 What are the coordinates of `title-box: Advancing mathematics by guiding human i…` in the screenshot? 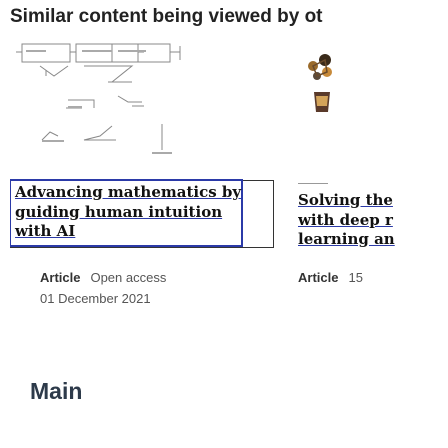 It's located at (142, 213).